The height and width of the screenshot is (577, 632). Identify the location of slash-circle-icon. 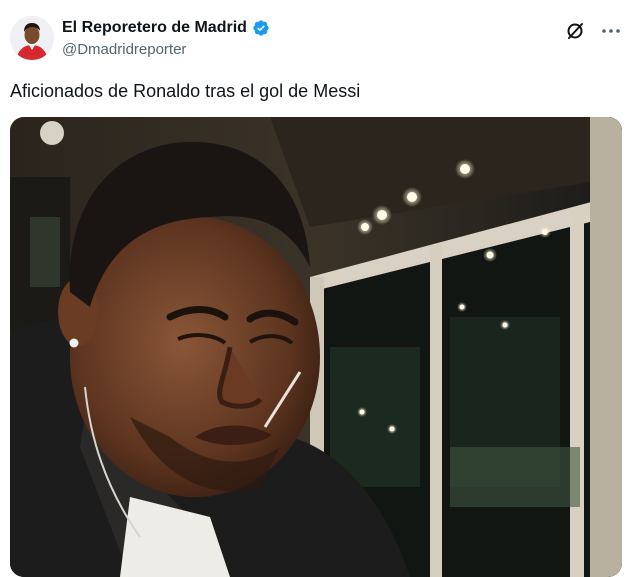
(575, 31).